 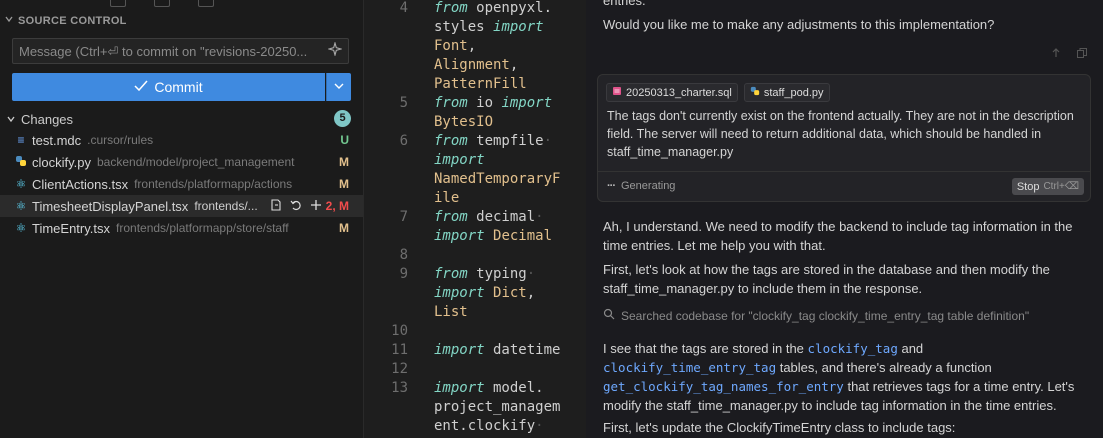 What do you see at coordinates (451, 312) in the screenshot?
I see `code-line: List` at bounding box center [451, 312].